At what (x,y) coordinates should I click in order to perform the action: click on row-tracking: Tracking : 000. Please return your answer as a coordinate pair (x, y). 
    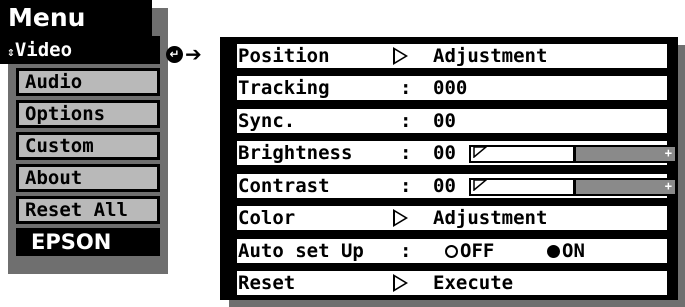
    Looking at the image, I should click on (452, 88).